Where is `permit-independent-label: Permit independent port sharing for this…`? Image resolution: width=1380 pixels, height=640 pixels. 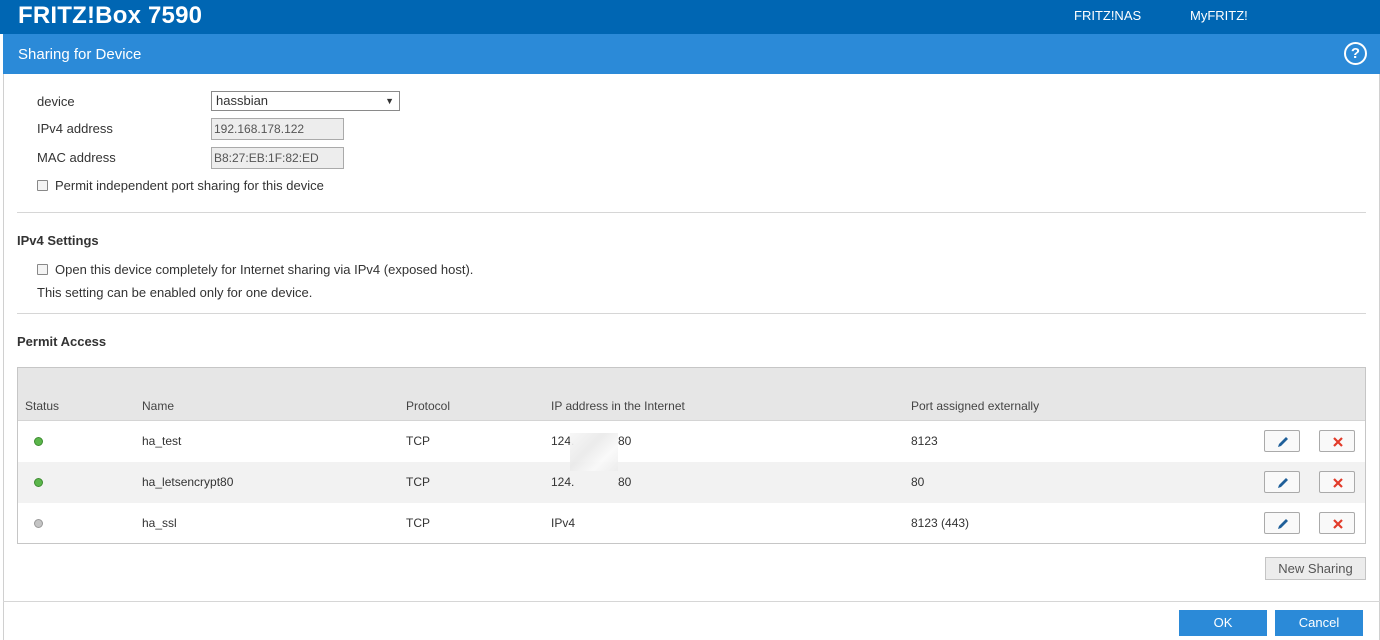 permit-independent-label: Permit independent port sharing for this… is located at coordinates (189, 185).